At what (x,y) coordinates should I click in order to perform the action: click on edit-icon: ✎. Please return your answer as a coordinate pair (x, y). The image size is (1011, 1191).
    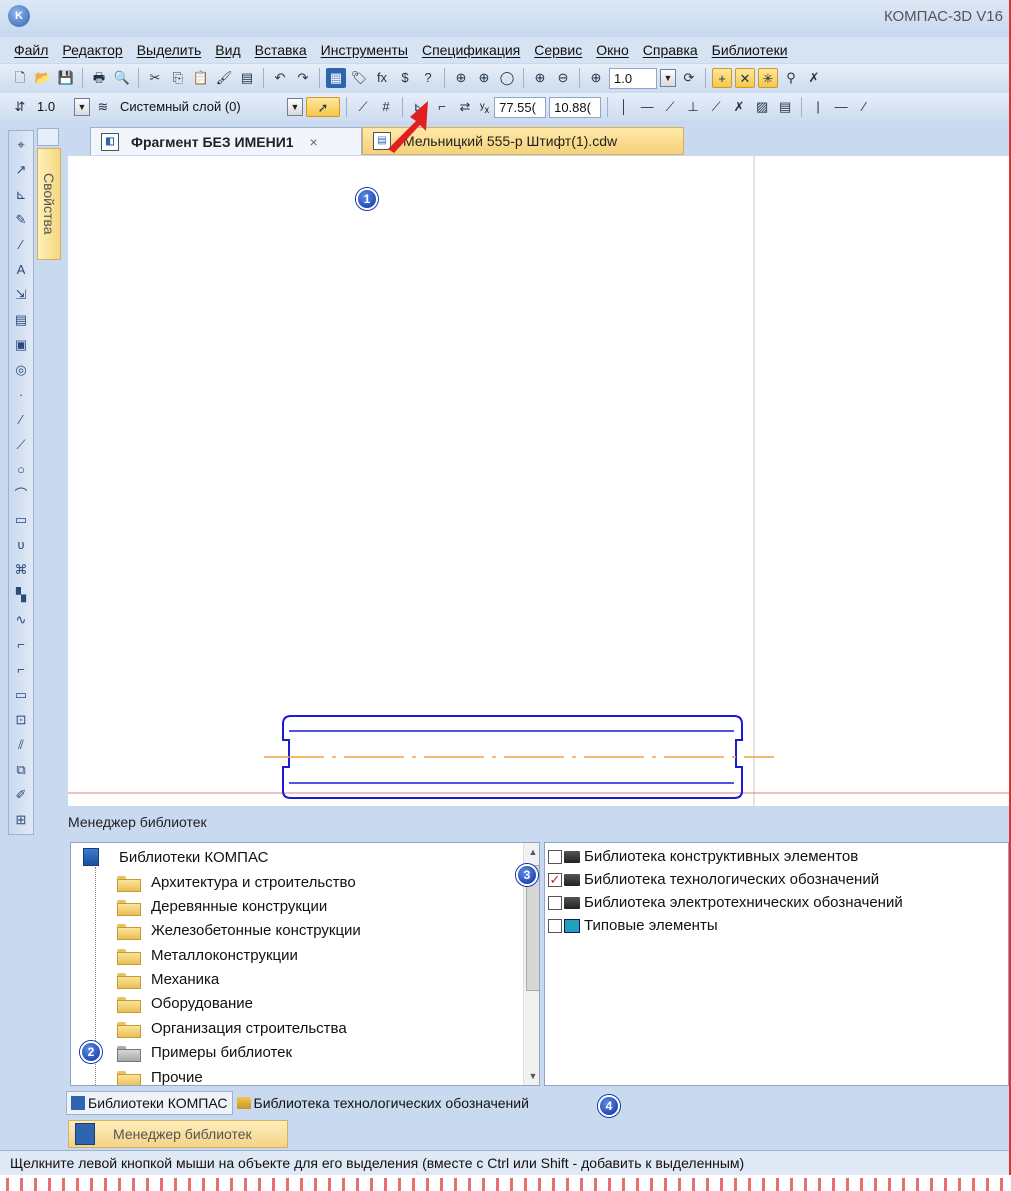
    Looking at the image, I should click on (21, 220).